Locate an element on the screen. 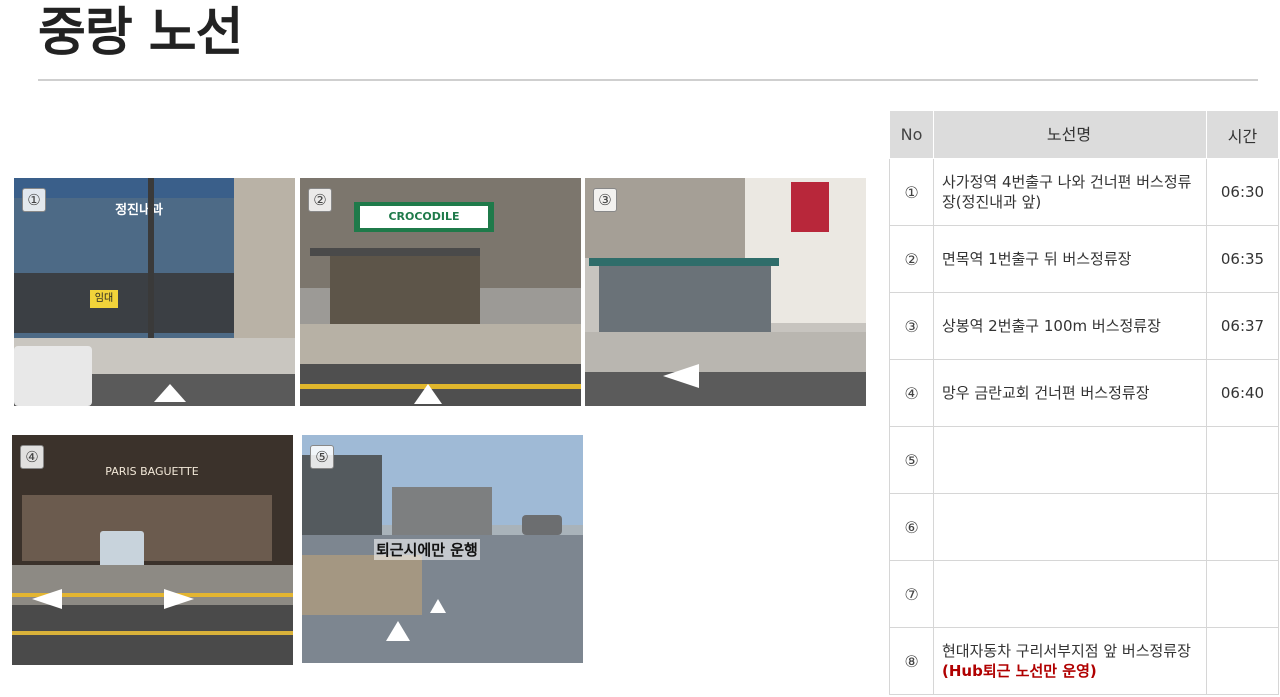 This screenshot has width=1280, height=697. row-no: ② is located at coordinates (911, 259).